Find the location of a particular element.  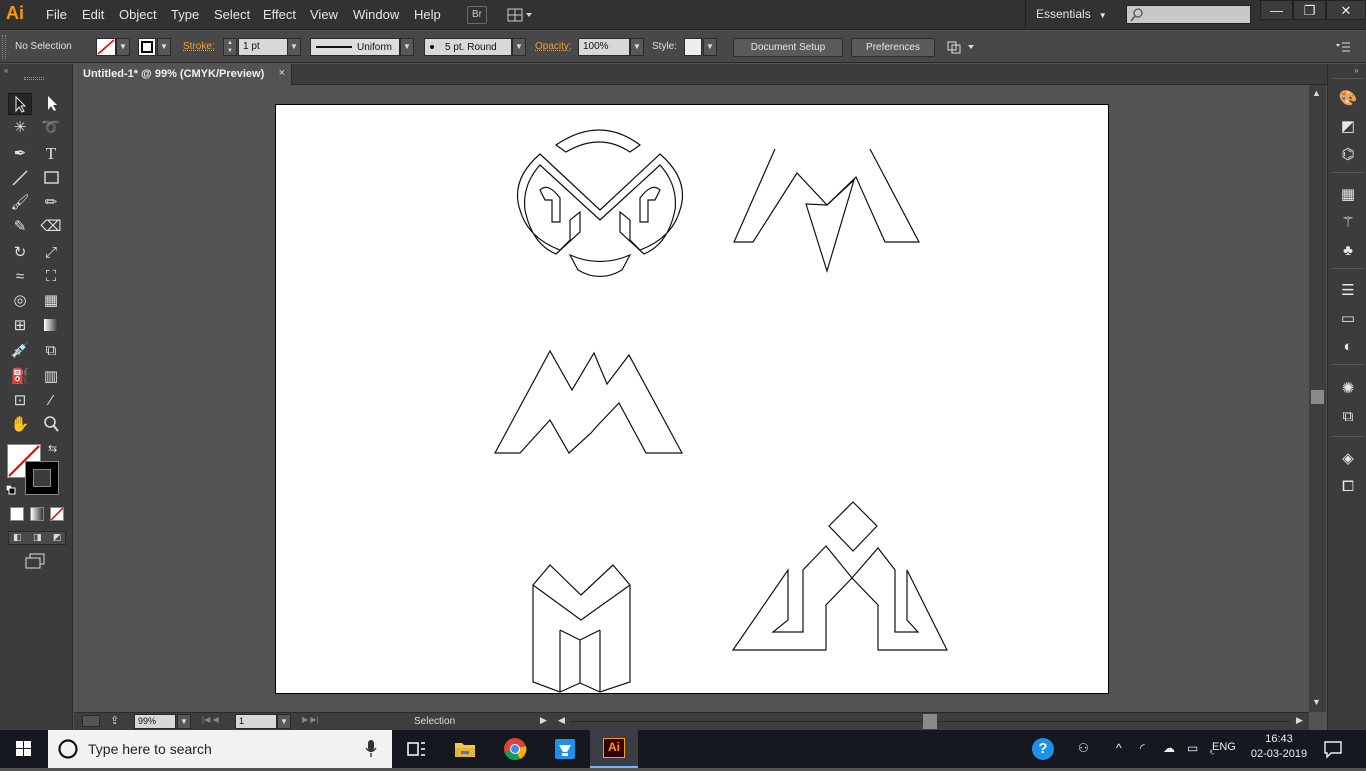

scroll-left-icon: ◀ is located at coordinates (561, 720).